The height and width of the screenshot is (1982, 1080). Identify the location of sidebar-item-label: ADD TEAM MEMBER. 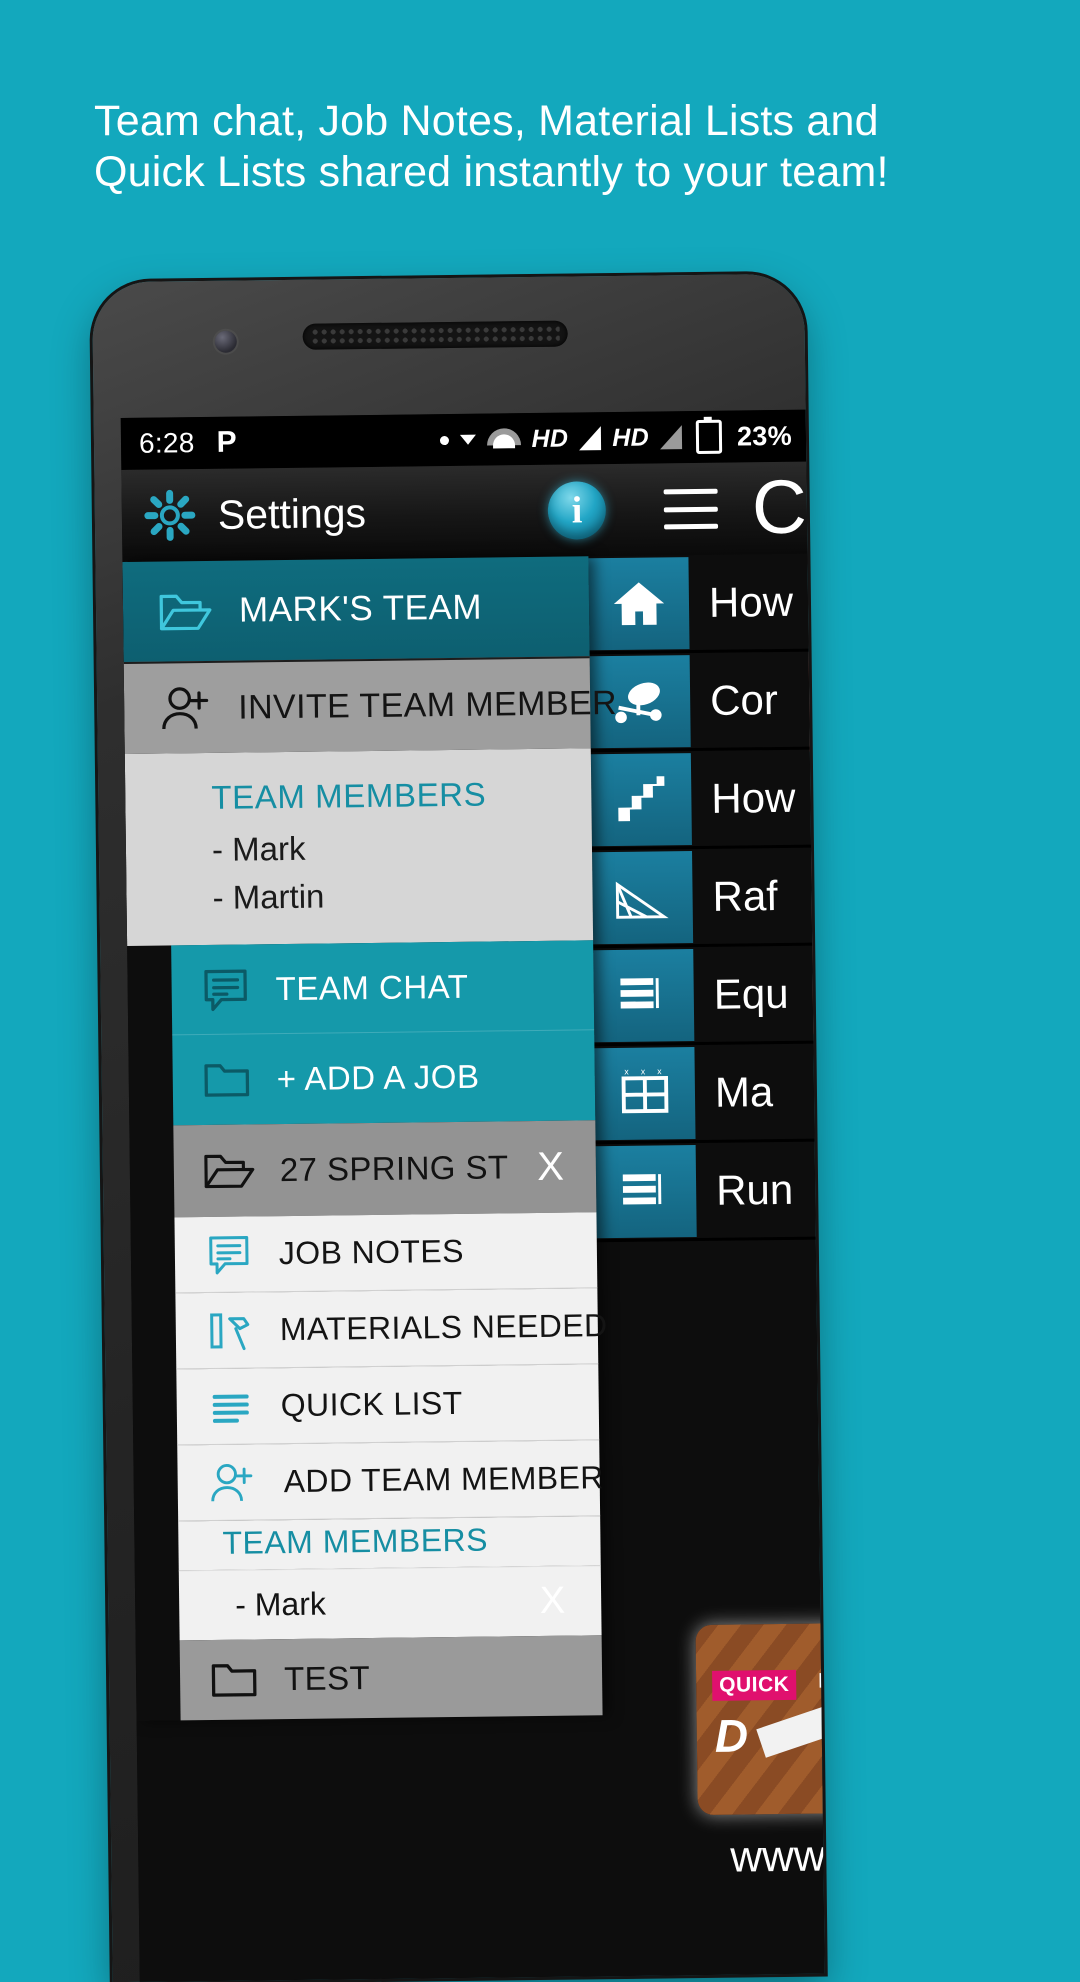
(443, 1479).